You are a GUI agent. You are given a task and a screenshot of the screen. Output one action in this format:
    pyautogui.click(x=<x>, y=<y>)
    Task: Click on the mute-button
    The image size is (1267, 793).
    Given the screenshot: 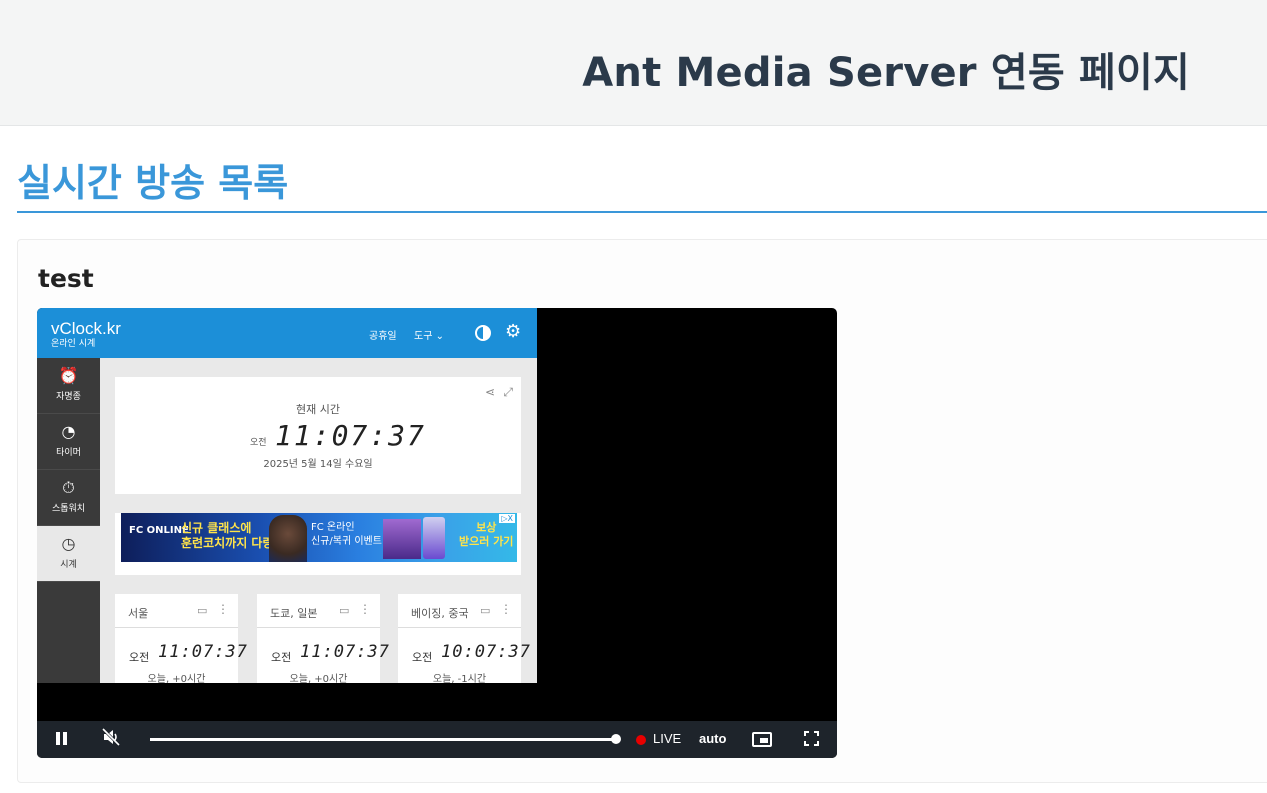 What is the action you would take?
    pyautogui.click(x=111, y=739)
    